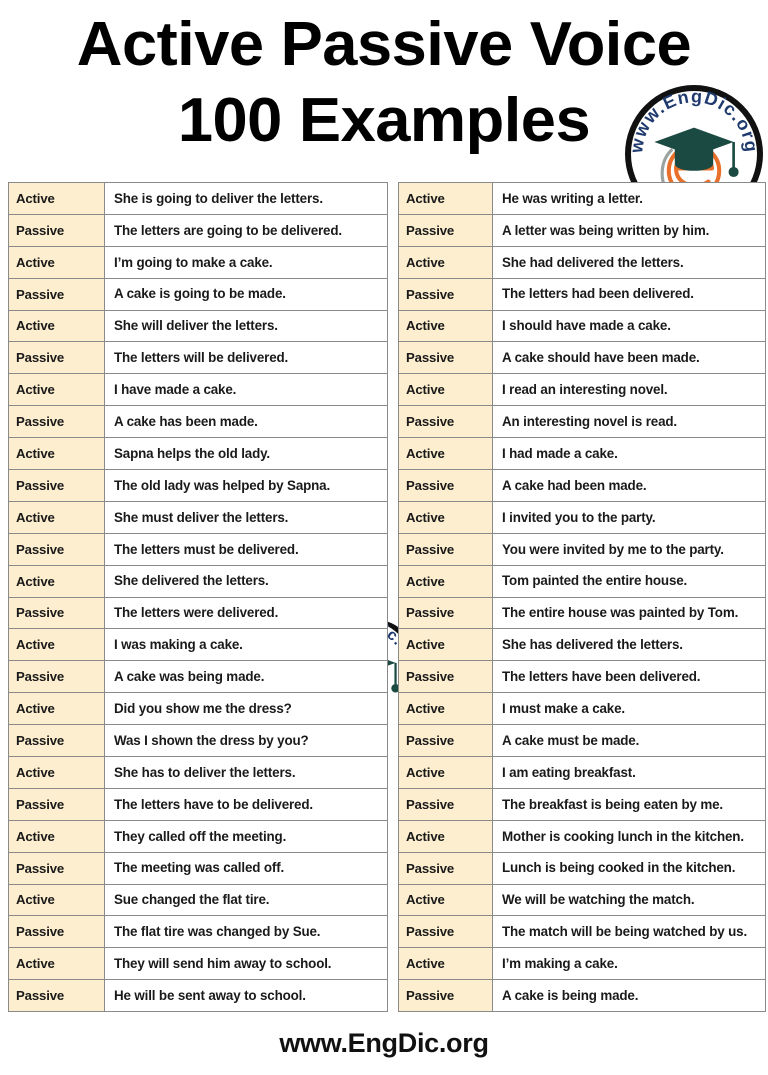 The height and width of the screenshot is (1075, 768). What do you see at coordinates (384, 1043) in the screenshot?
I see `footer-site-url: www.EngDic.org` at bounding box center [384, 1043].